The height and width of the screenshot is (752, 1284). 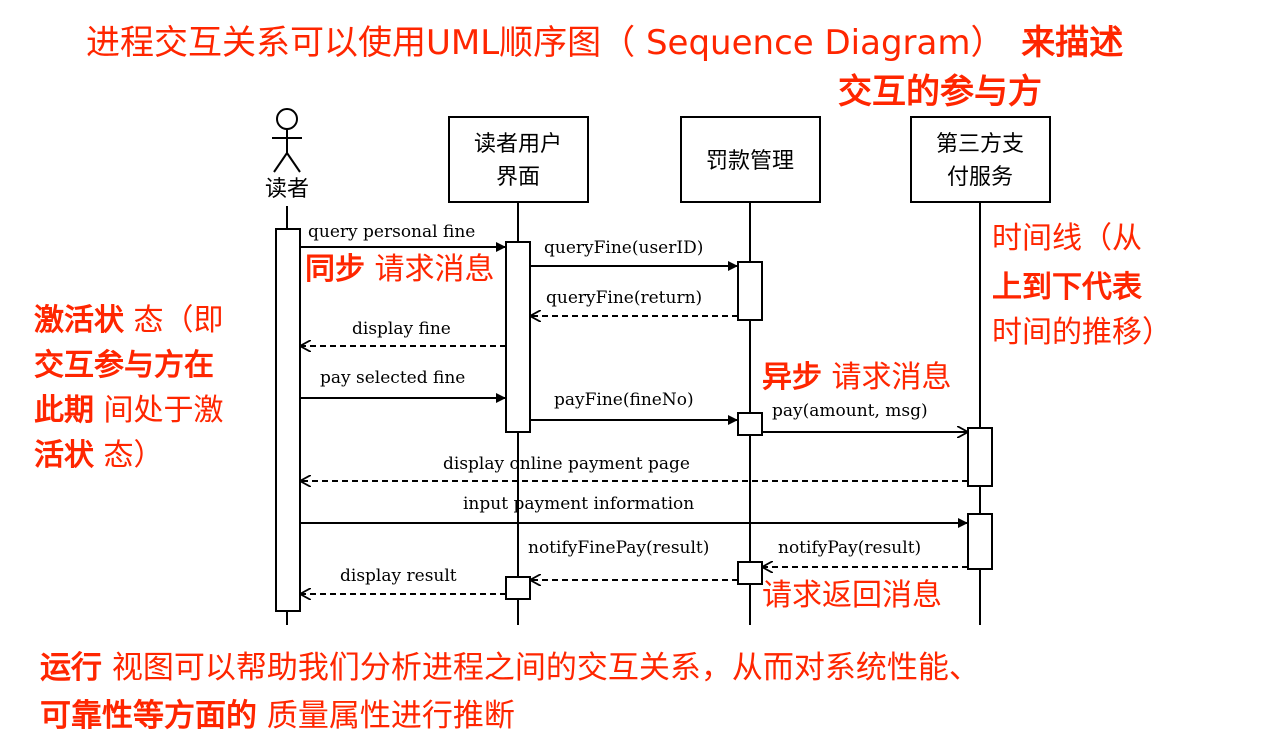 What do you see at coordinates (566, 464) in the screenshot?
I see `message-label: display online payment page` at bounding box center [566, 464].